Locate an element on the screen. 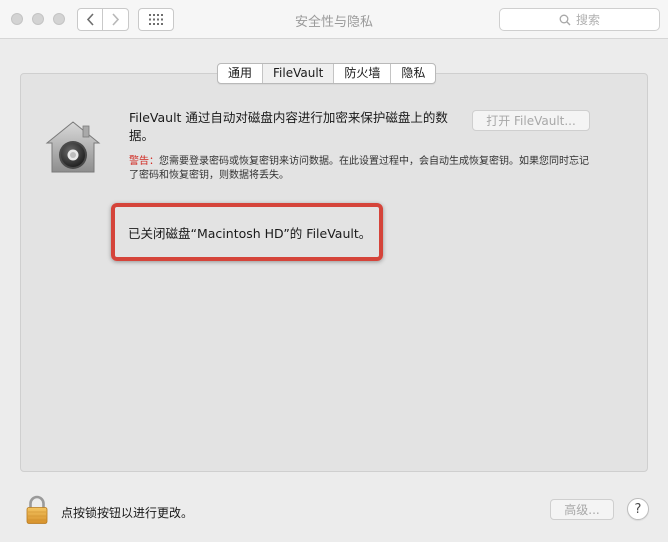 This screenshot has height=542, width=668. tab-bar: 通用 FileVault 防火墙 隐私 is located at coordinates (327, 73).